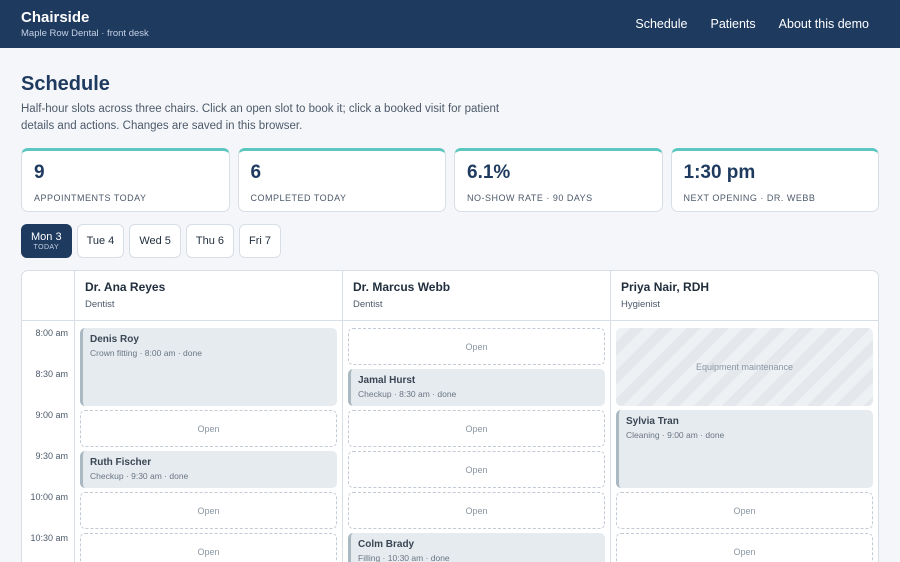 Image resolution: width=900 pixels, height=562 pixels. I want to click on day-tab-tue: Tue 4, so click(100, 241).